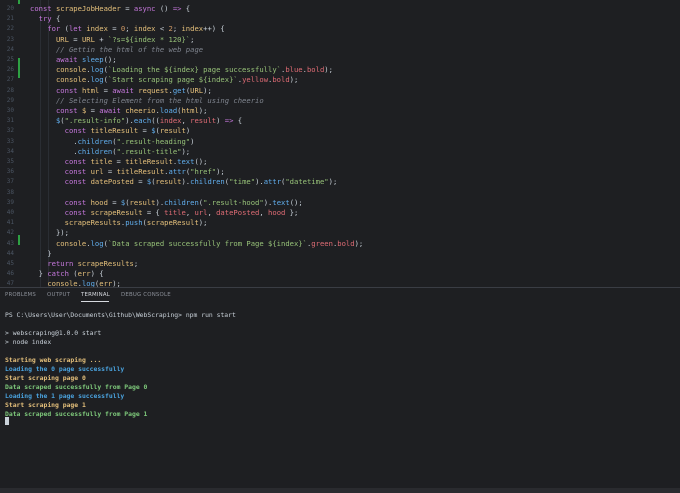 This screenshot has height=493, width=680. What do you see at coordinates (10, 223) in the screenshot?
I see `line-number: 41` at bounding box center [10, 223].